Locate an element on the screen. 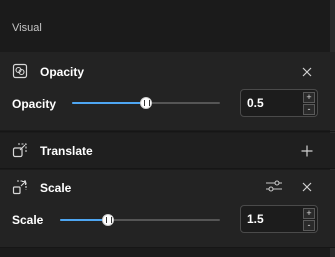 This screenshot has height=257, width=335. sliders-icon is located at coordinates (274, 186).